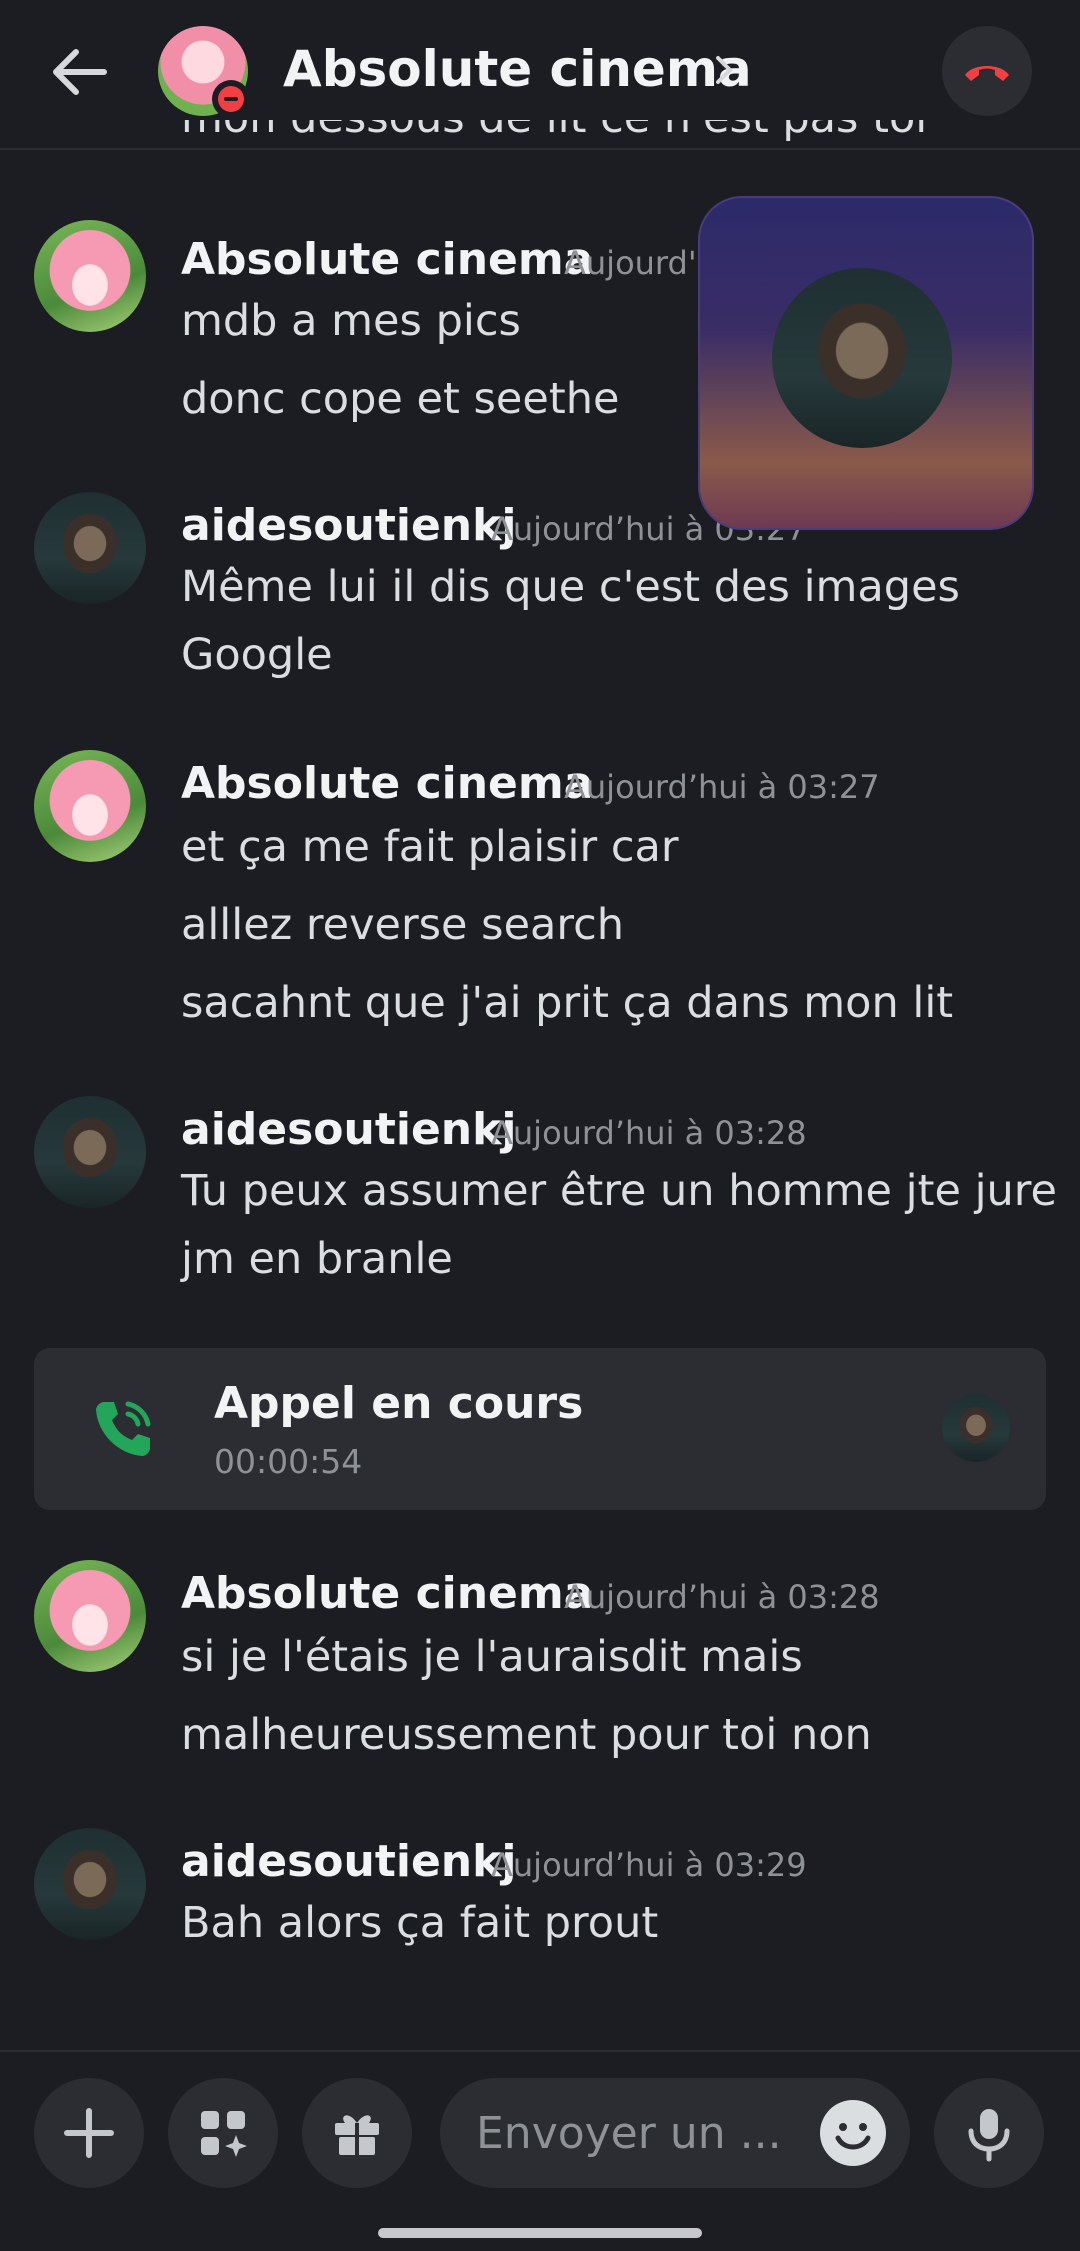  Describe the element at coordinates (853, 2136) in the screenshot. I see `smiley-icon` at that location.